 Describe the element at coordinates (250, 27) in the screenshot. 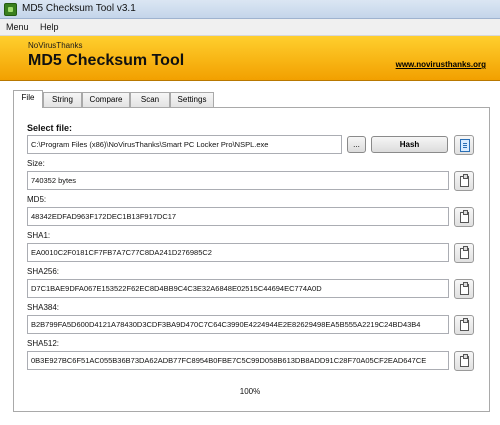

I see `menu-bar: Menu Help` at that location.